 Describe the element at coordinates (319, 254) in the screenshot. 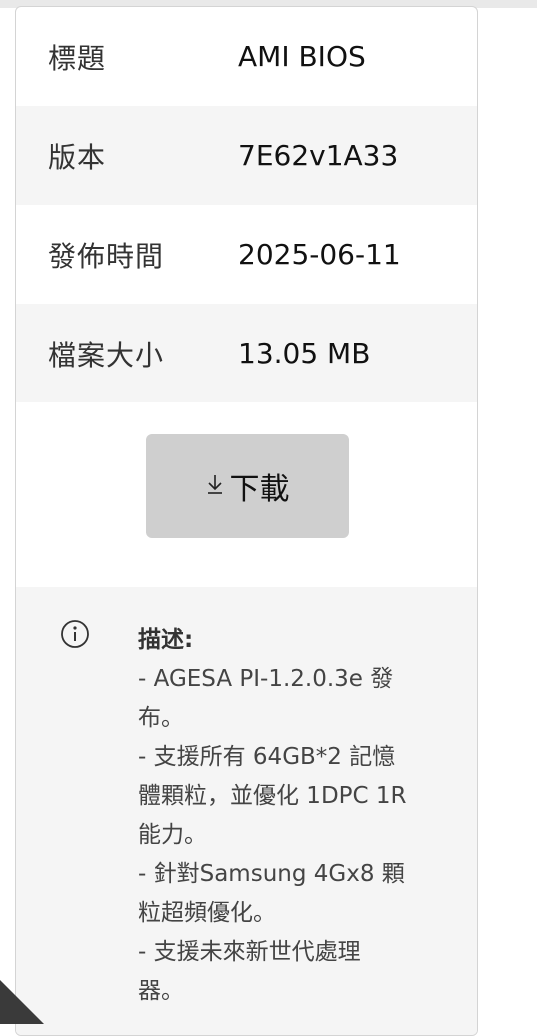

I see `detail-value: 2025-06-11` at that location.